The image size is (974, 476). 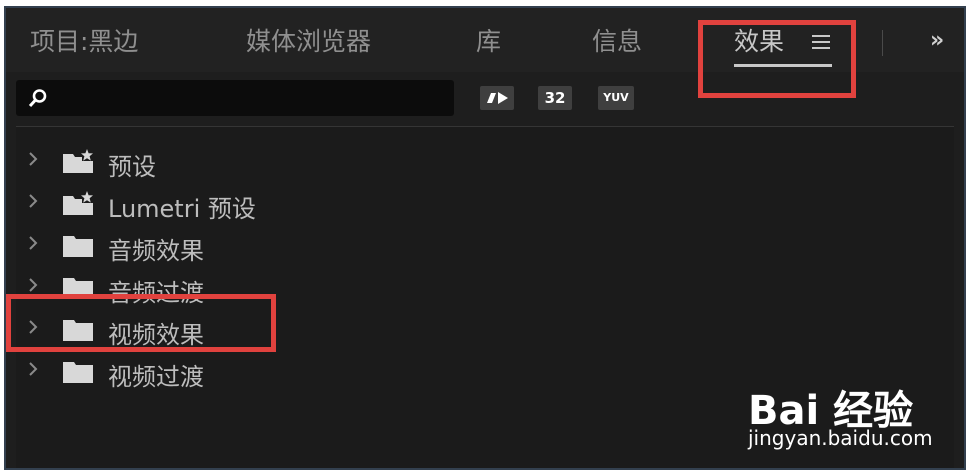 What do you see at coordinates (485, 245) in the screenshot?
I see `tree-item-audio-effects: 音频效果` at bounding box center [485, 245].